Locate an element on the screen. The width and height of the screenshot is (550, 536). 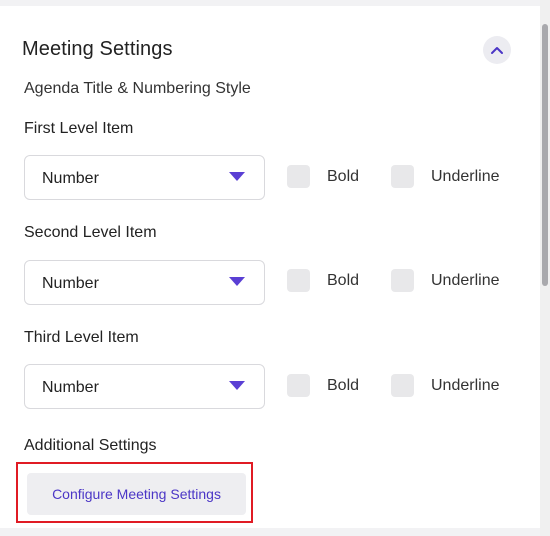
section-title: Meeting Settings is located at coordinates (97, 49).